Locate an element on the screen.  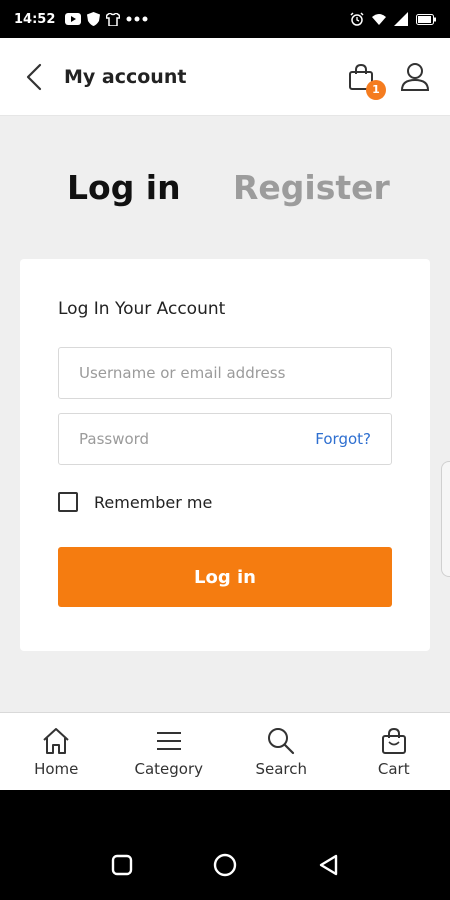
status-left-icons is located at coordinates (106, 19).